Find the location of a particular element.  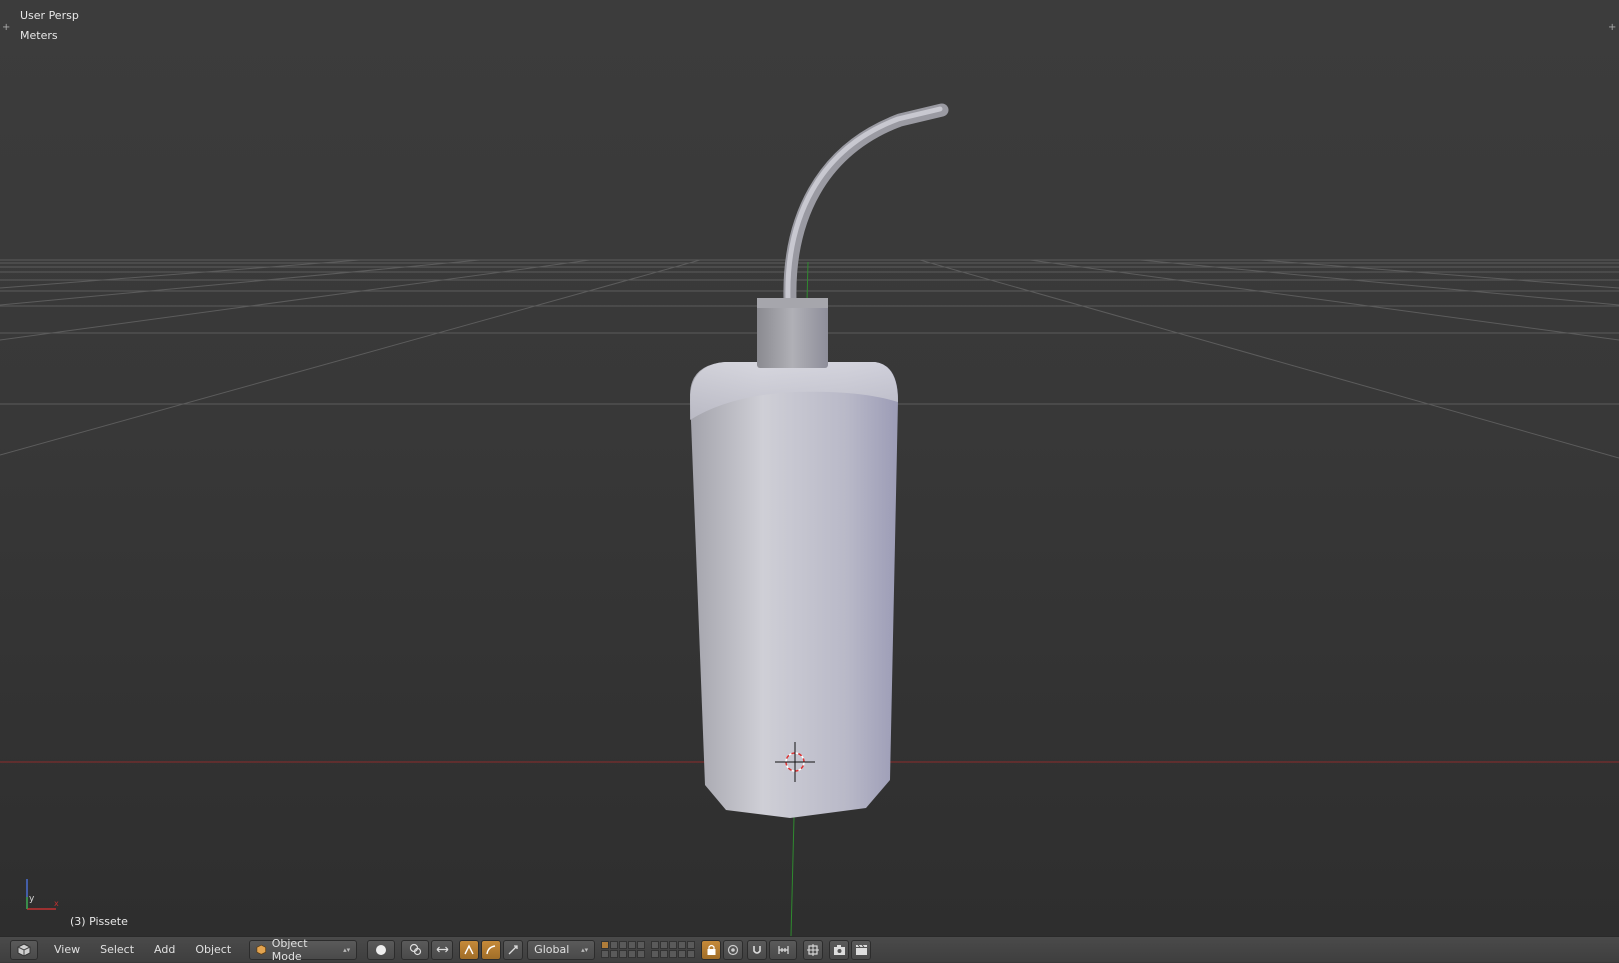

active-object-label: (3) Pissete is located at coordinates (99, 921).